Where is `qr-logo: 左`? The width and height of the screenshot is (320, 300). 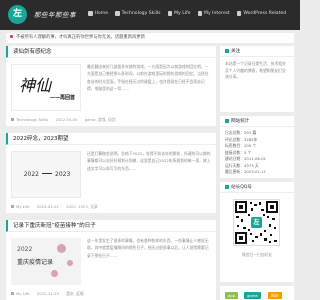
qr-logo: 左 is located at coordinates (256, 222).